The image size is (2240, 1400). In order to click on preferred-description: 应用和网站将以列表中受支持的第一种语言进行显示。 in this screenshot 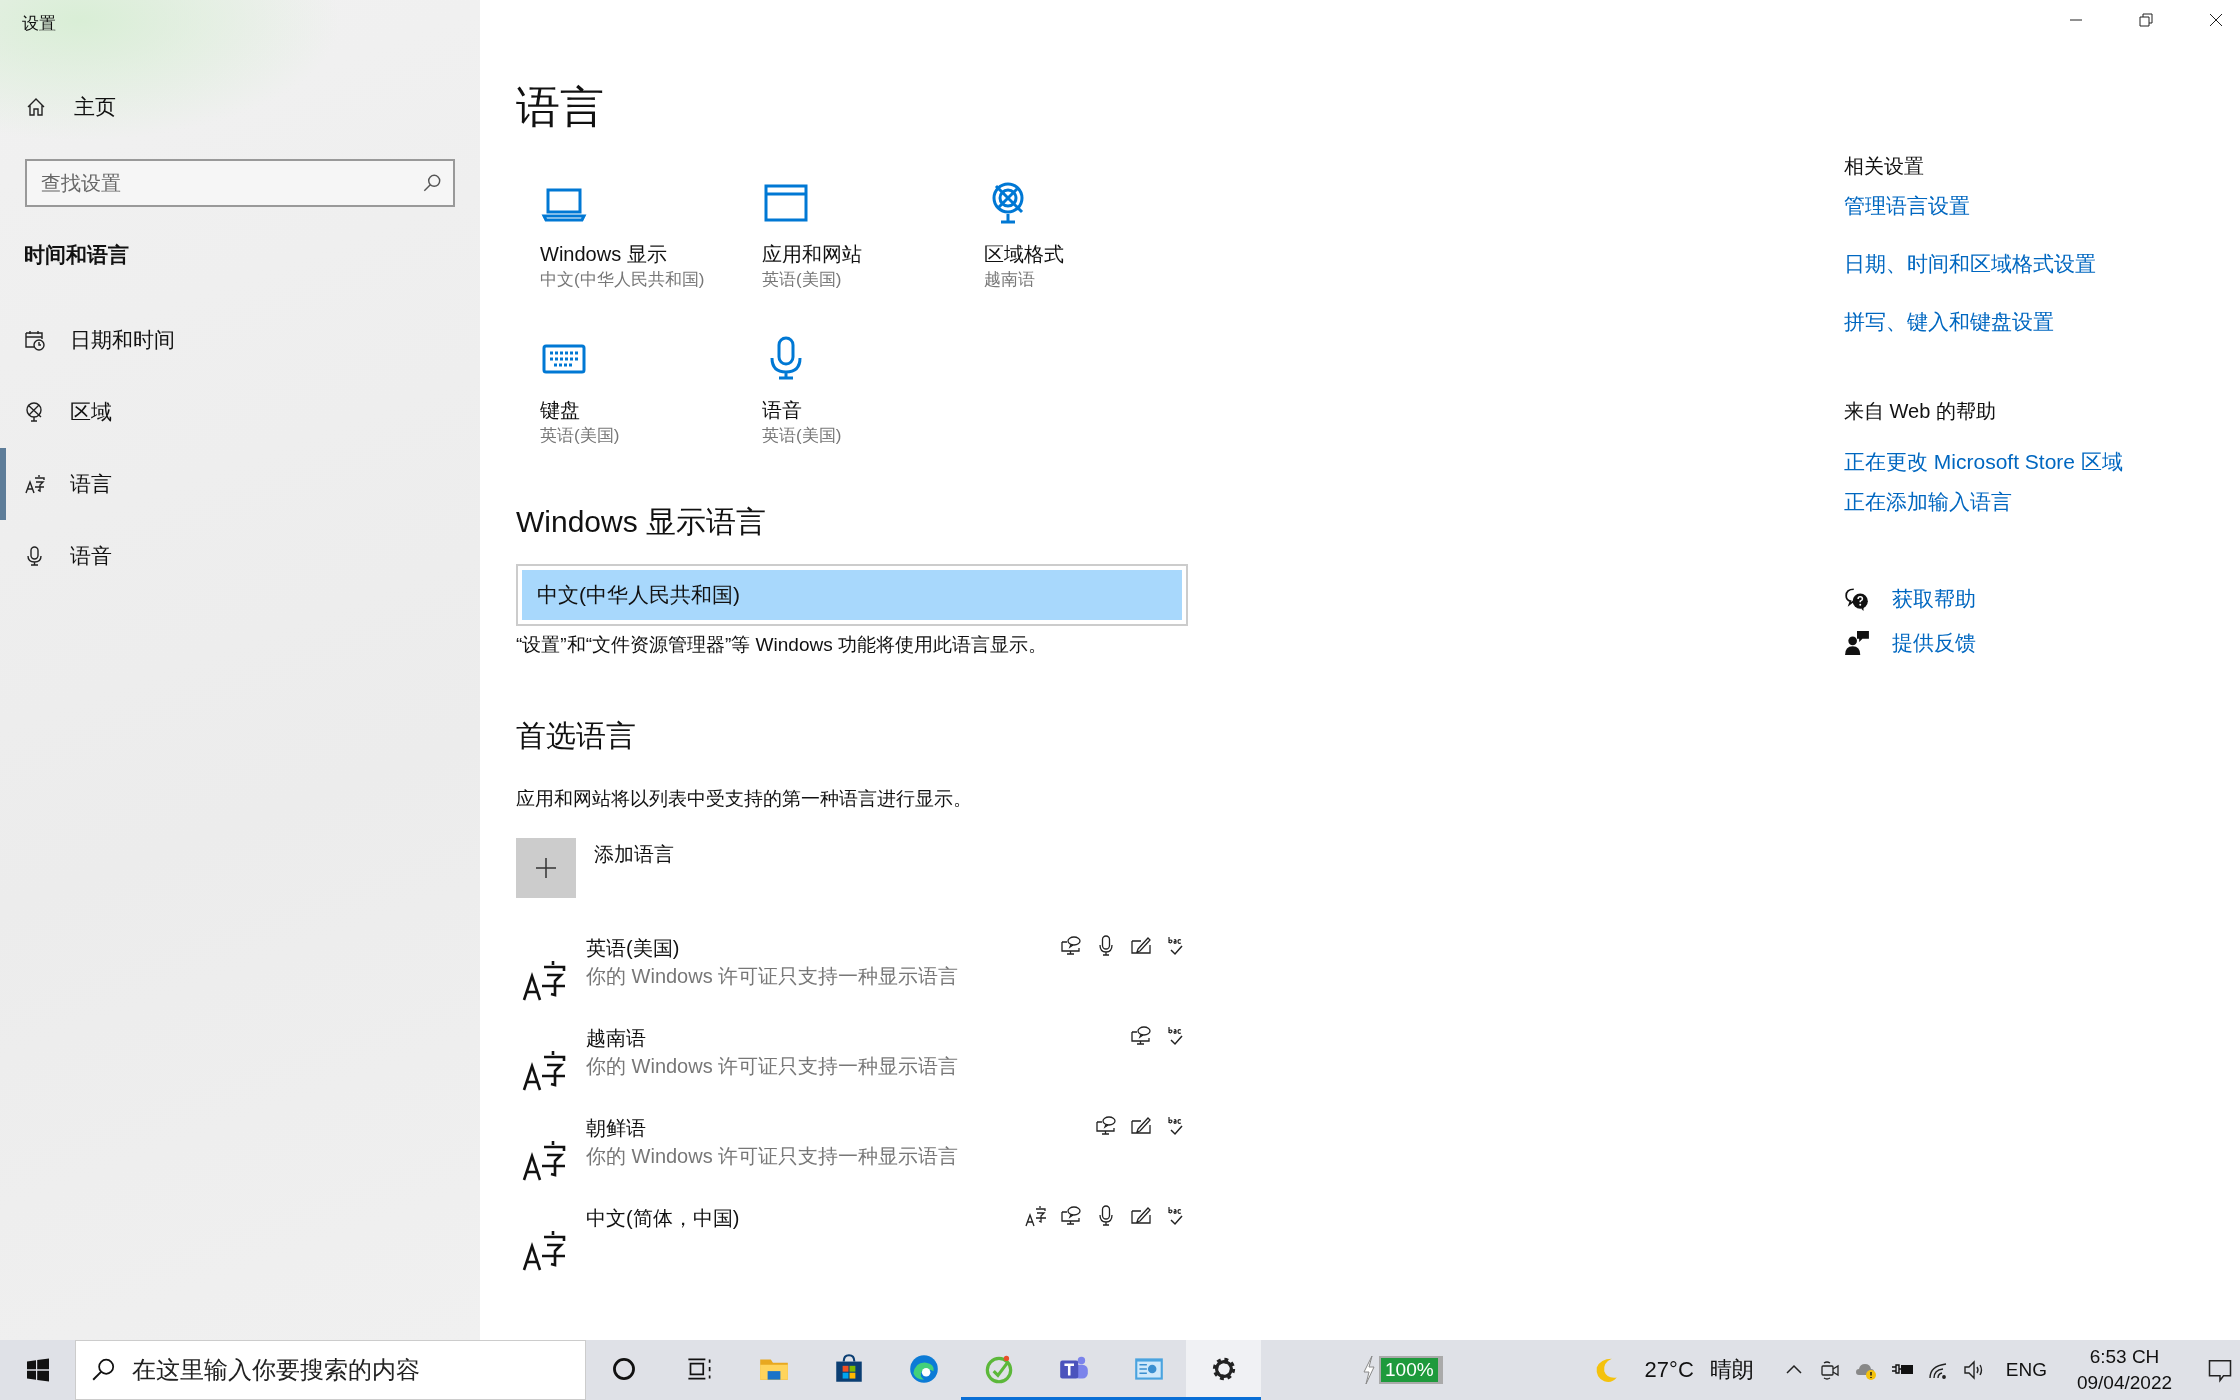, I will do `click(744, 799)`.